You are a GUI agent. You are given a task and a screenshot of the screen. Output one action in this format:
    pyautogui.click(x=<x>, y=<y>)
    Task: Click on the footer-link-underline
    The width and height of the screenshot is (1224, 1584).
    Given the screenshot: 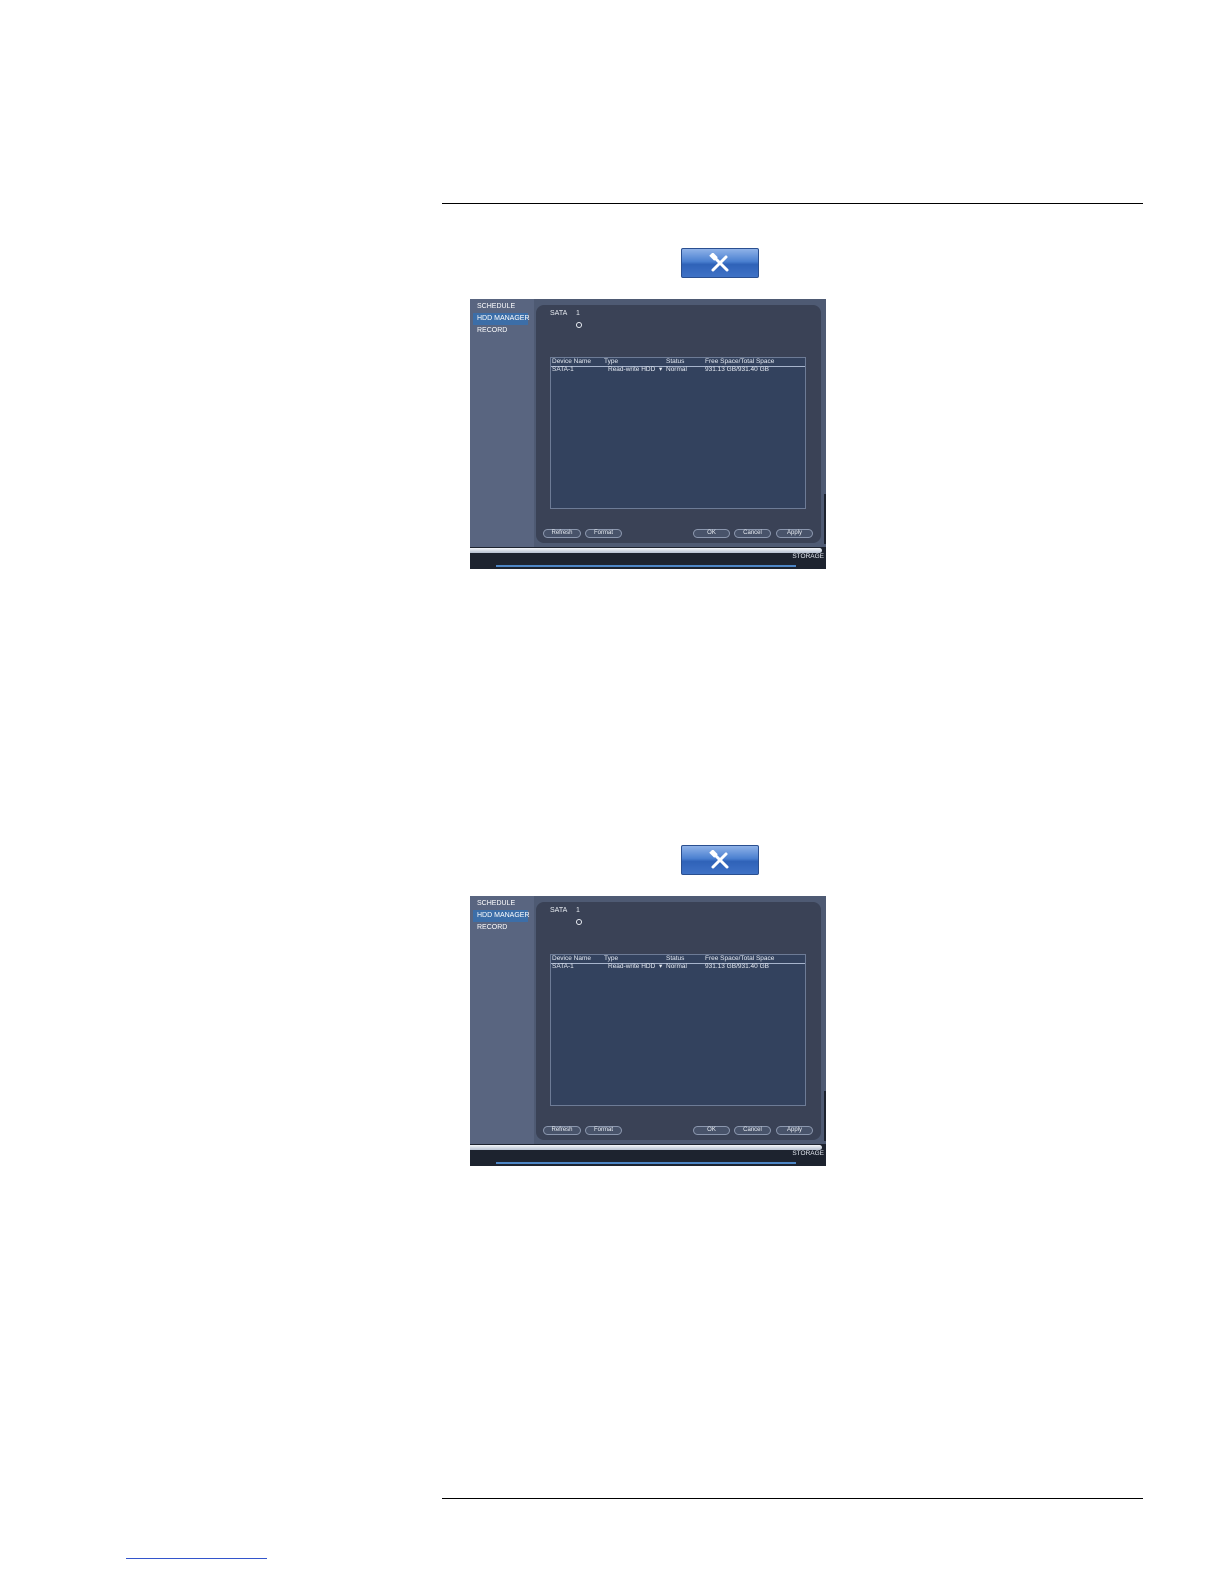 What is the action you would take?
    pyautogui.click(x=196, y=1558)
    